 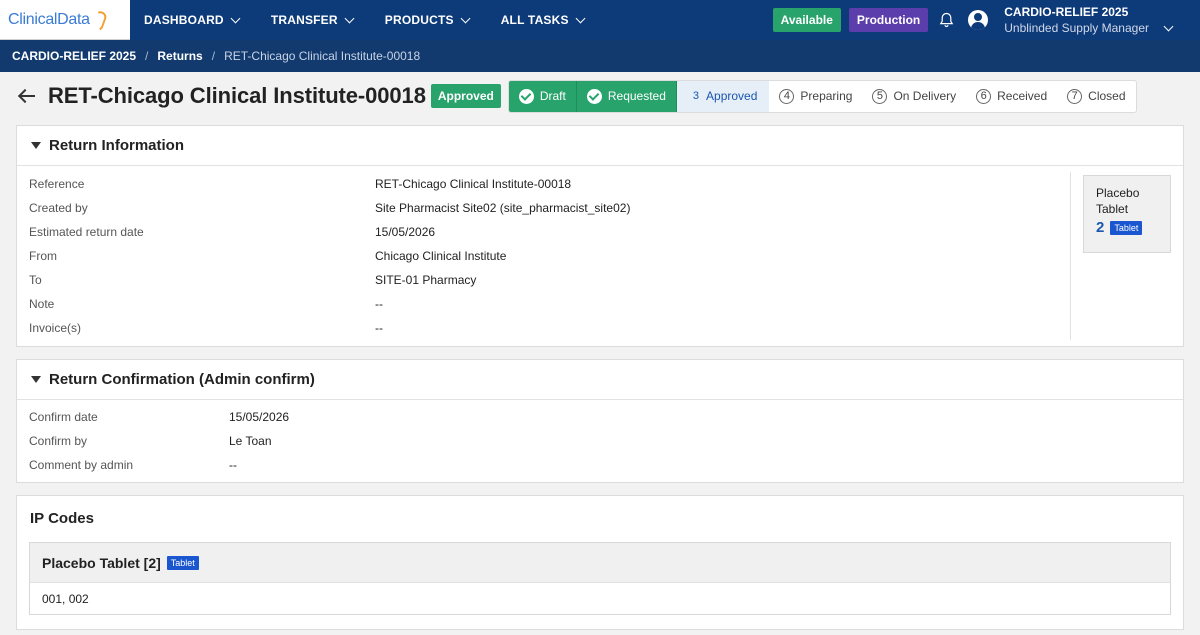 I want to click on back-arrow-icon, so click(x=27, y=96).